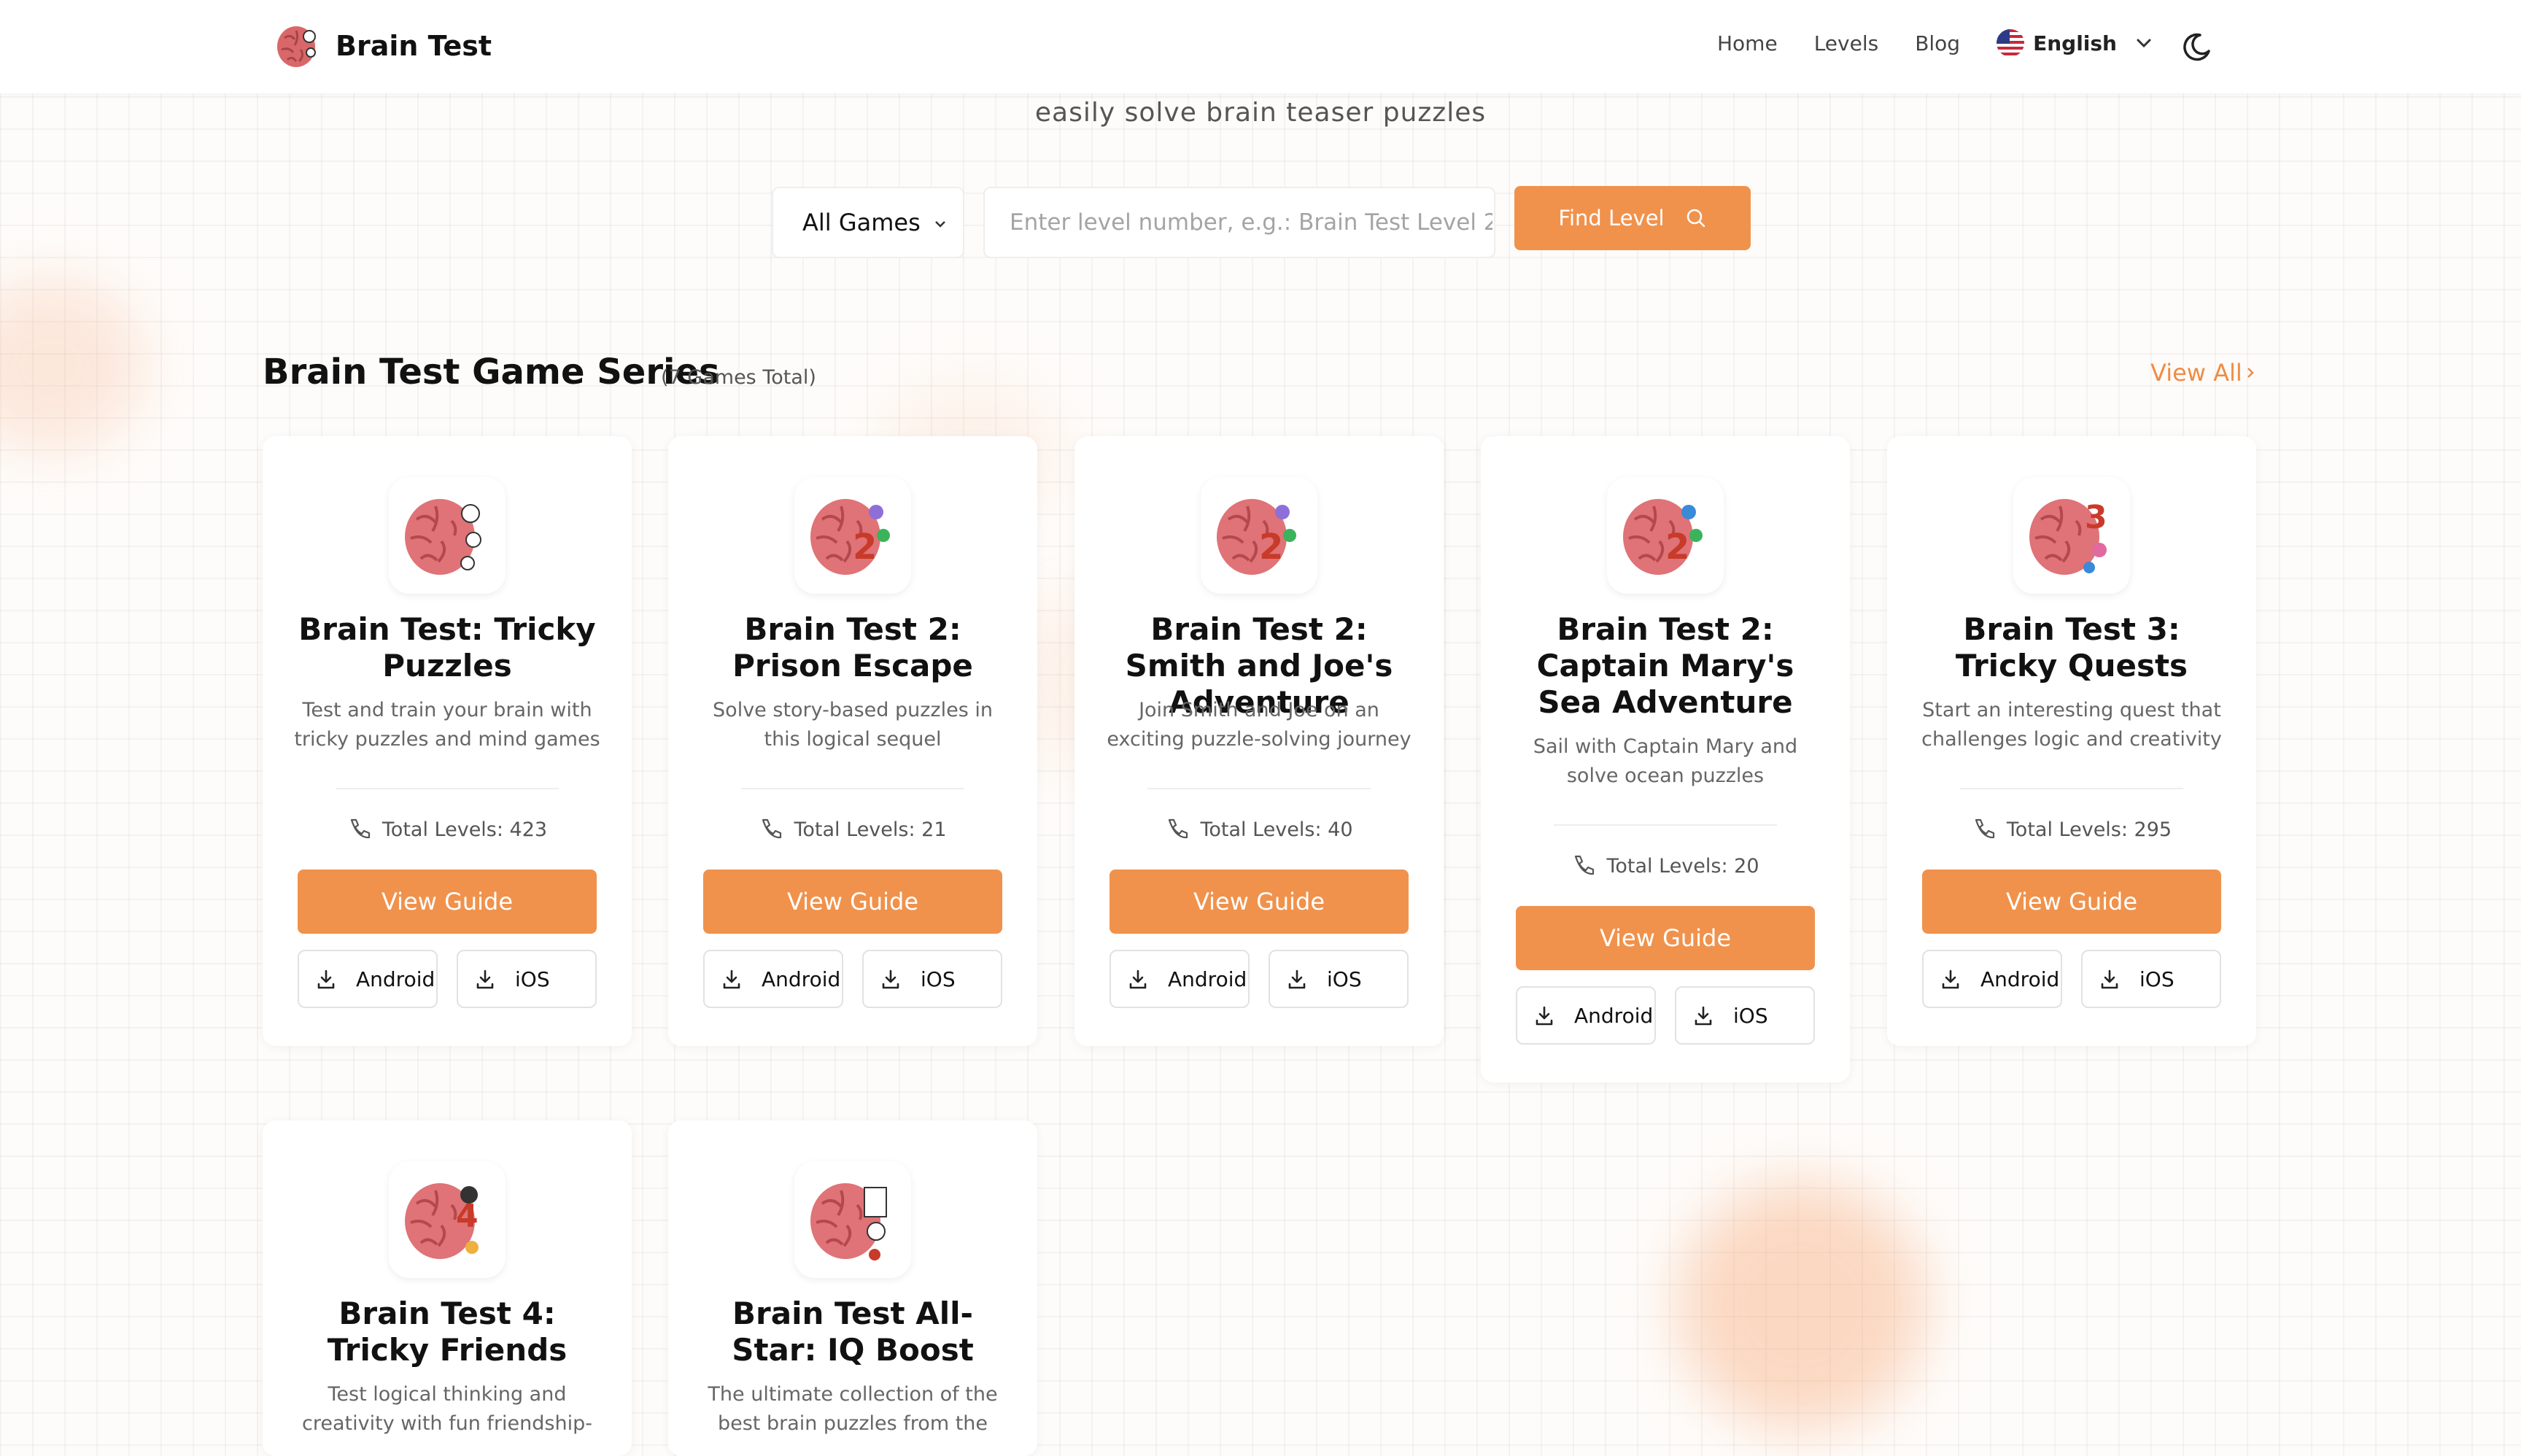 The height and width of the screenshot is (1456, 2521). I want to click on card-levels: Total Levels: 295, so click(2071, 829).